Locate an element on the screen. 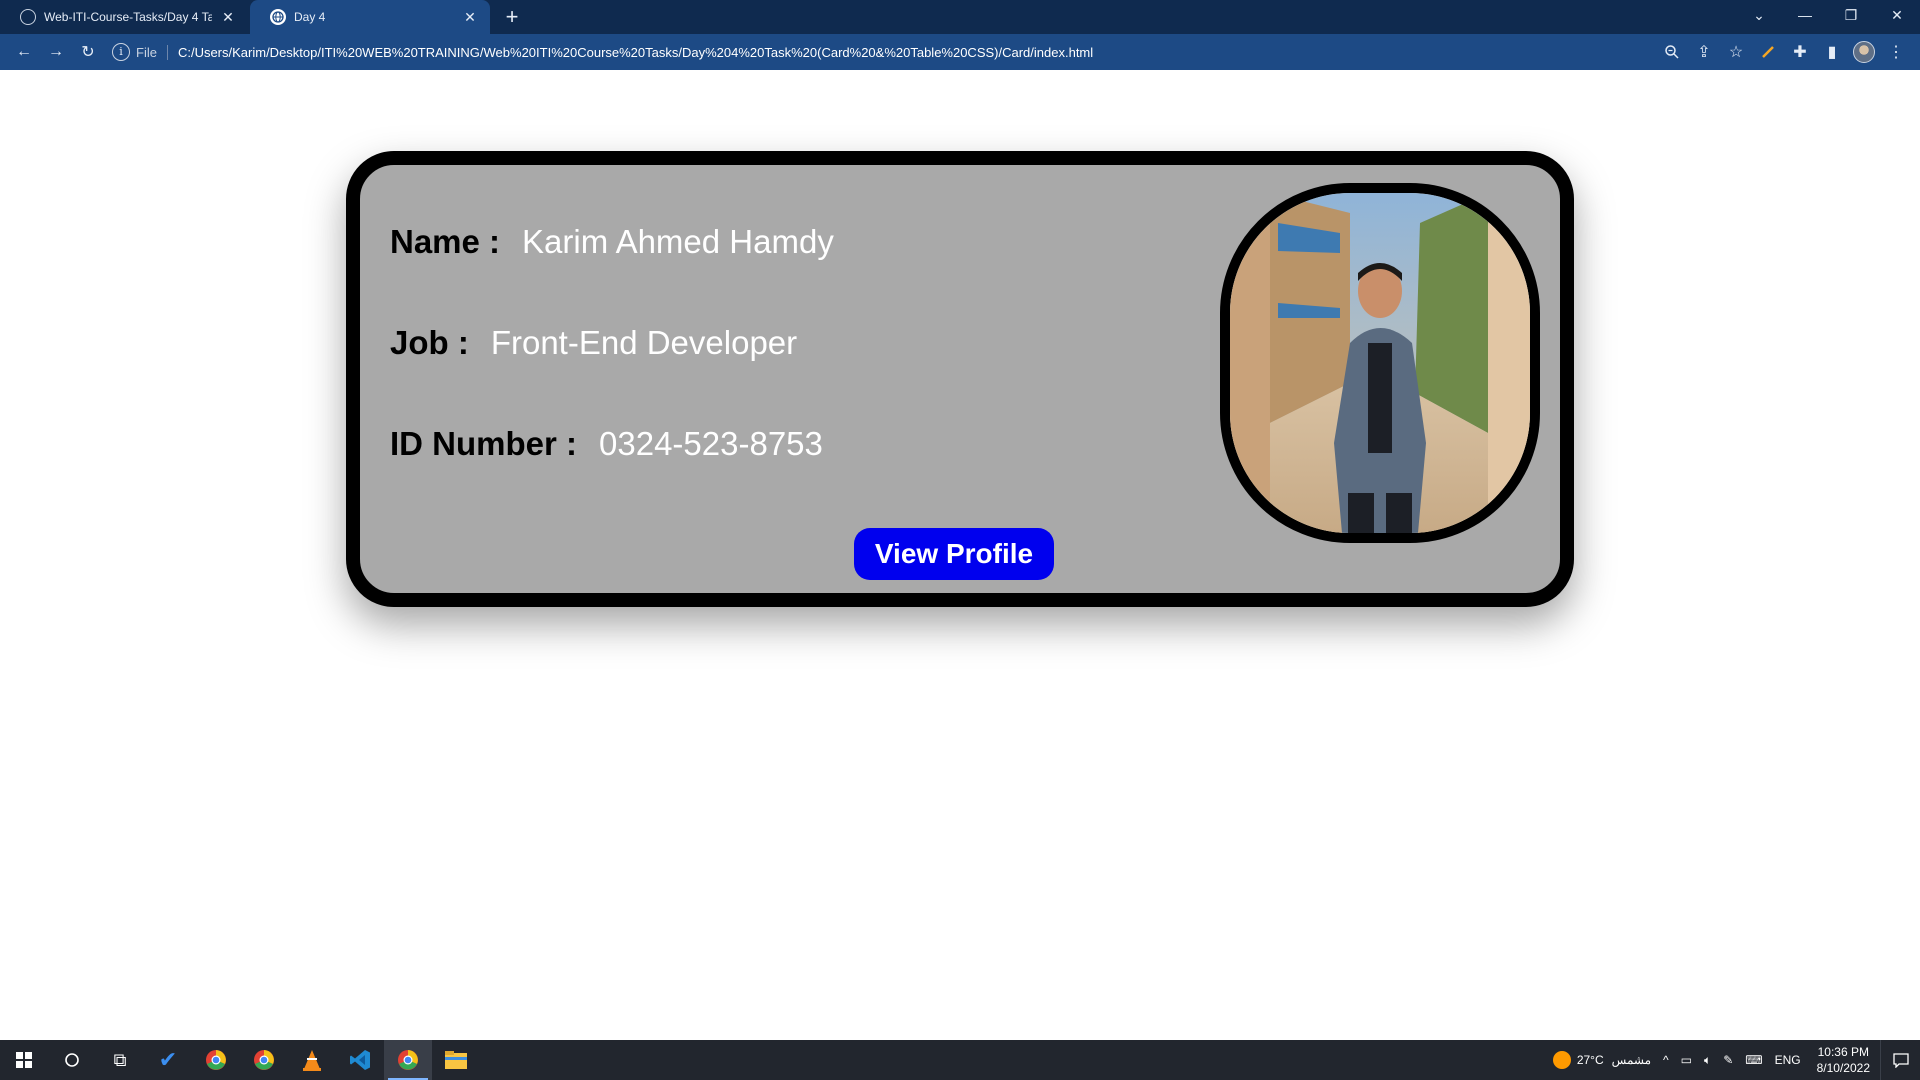 The image size is (1920, 1080). globe-icon is located at coordinates (278, 17).